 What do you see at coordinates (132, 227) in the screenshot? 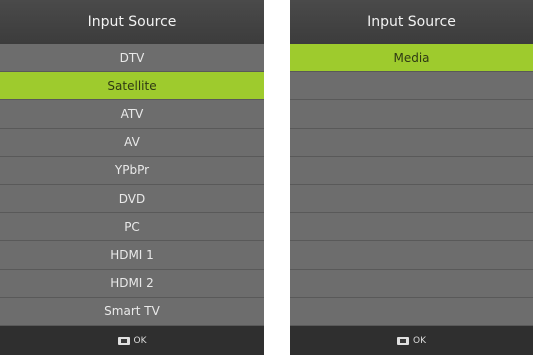
I see `menu-item-pc: PC` at bounding box center [132, 227].